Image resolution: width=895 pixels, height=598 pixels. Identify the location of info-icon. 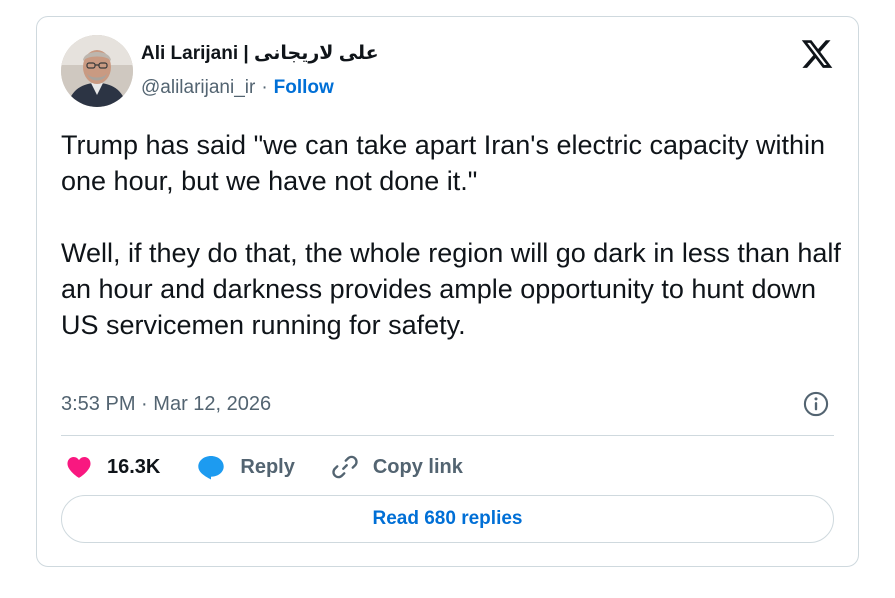
(816, 404).